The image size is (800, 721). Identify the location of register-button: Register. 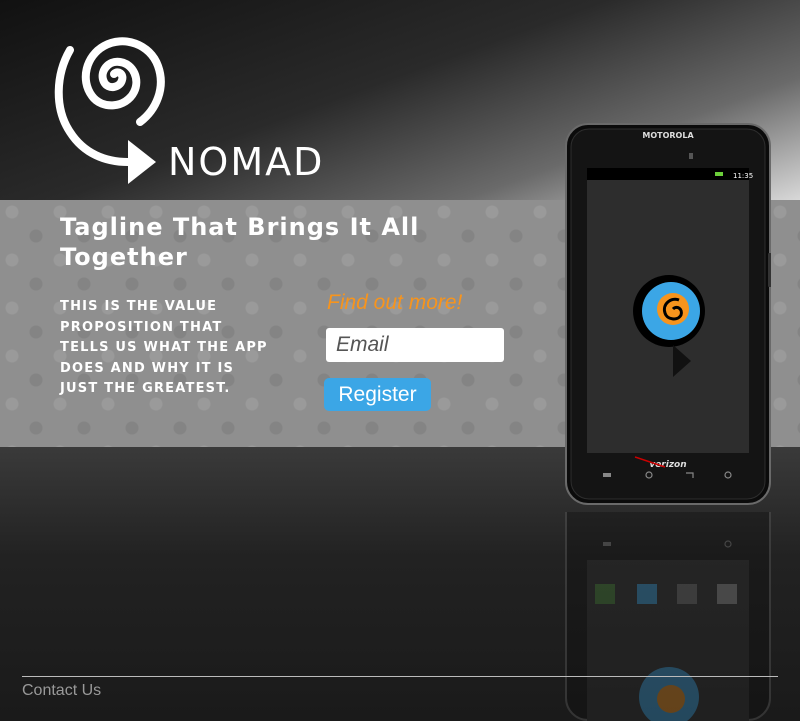
(377, 394).